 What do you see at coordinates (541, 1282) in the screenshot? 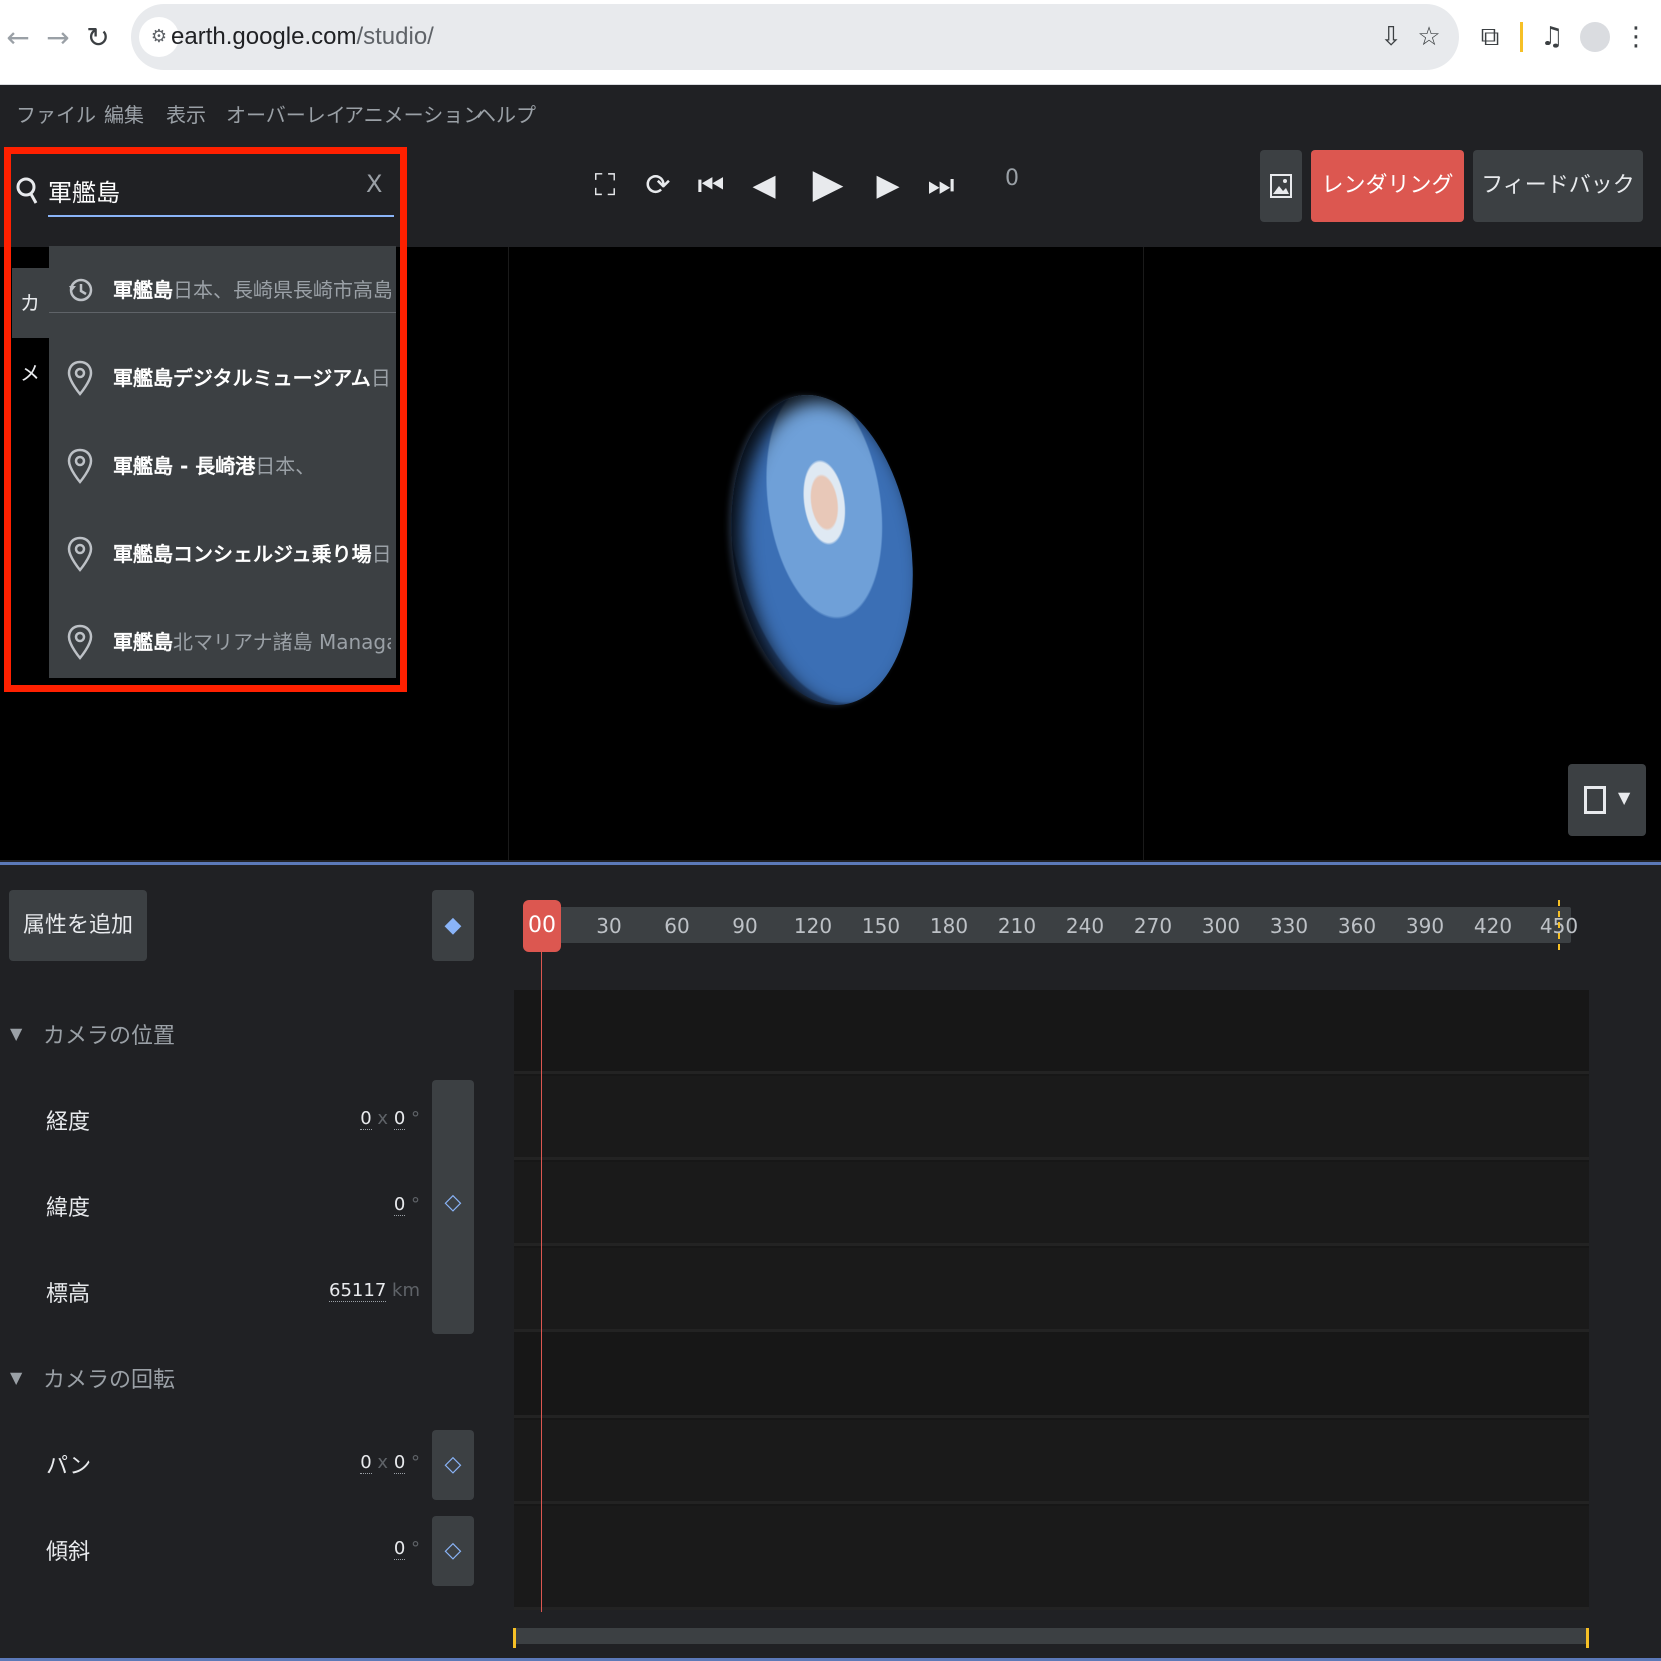
I see `playhead-line` at bounding box center [541, 1282].